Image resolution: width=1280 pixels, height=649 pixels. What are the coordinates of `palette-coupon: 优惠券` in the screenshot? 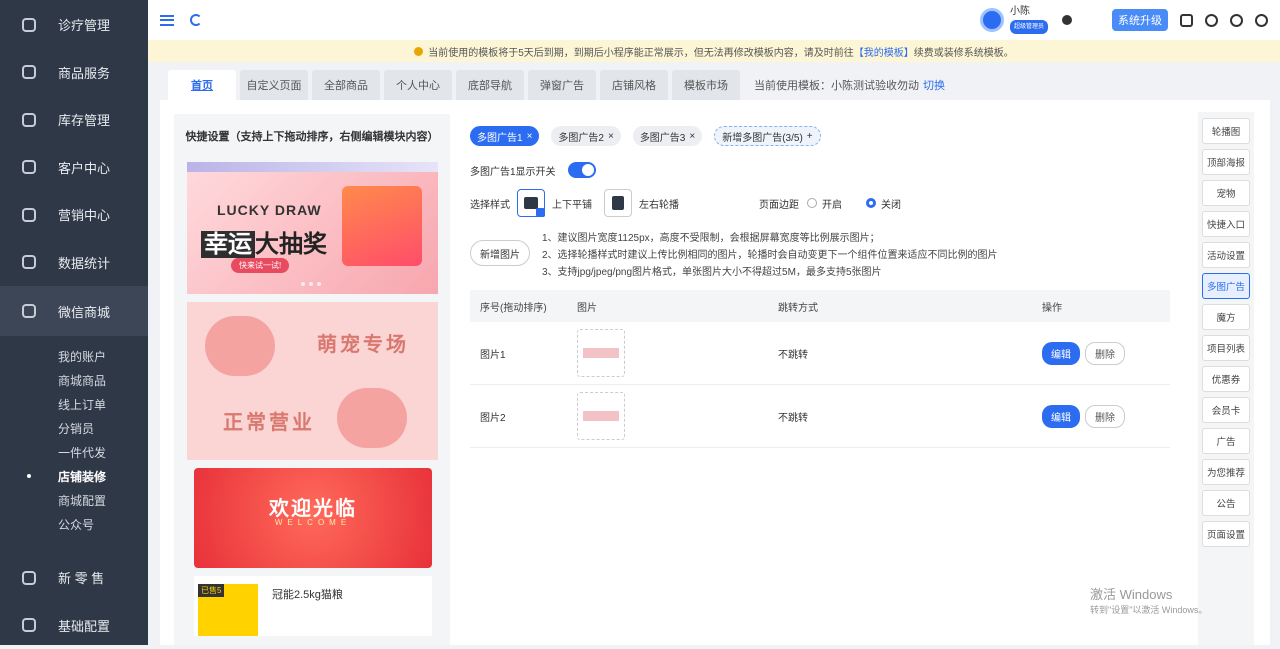 It's located at (1226, 379).